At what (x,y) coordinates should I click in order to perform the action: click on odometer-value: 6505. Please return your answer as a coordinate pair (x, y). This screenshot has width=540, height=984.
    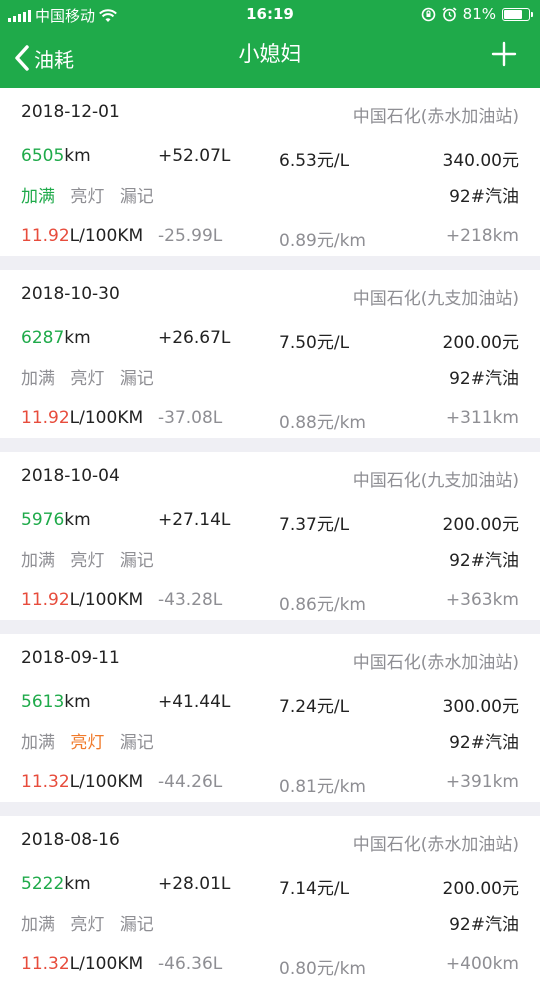
    Looking at the image, I should click on (43, 156).